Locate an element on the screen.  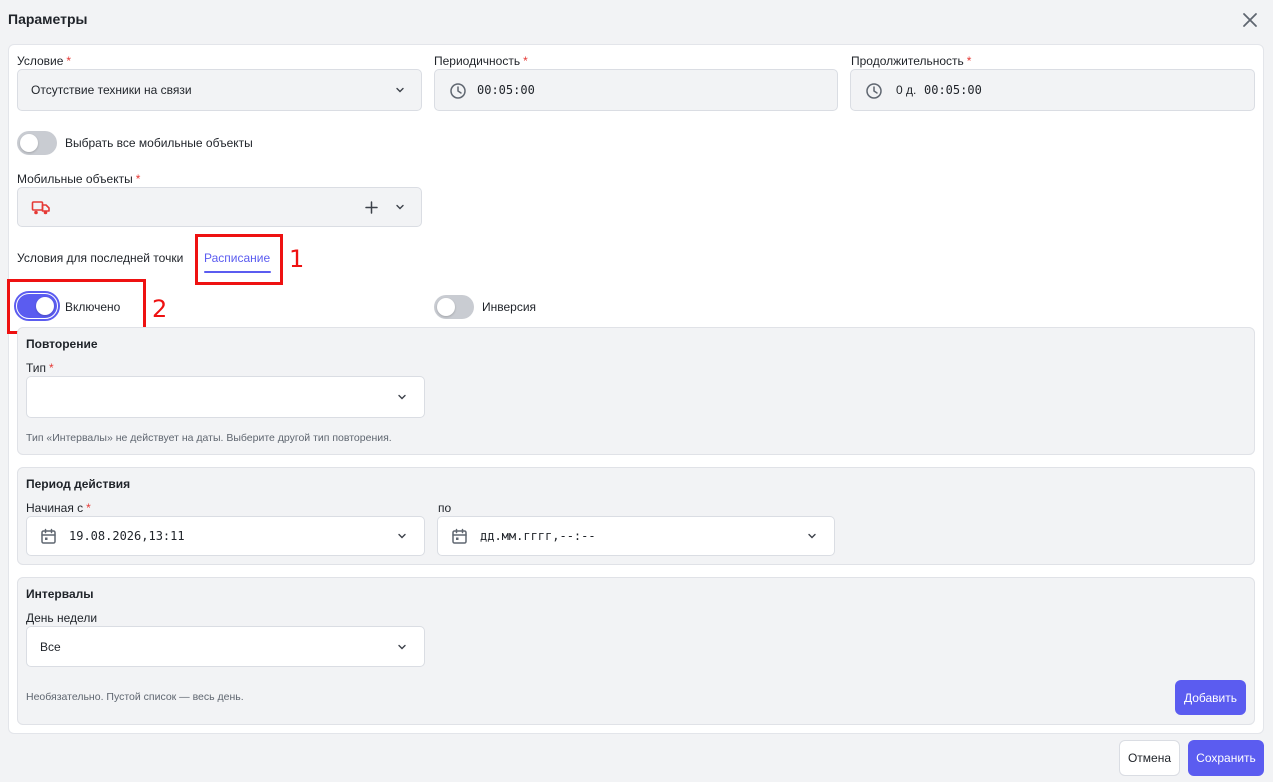
add-interval-button: Добавить is located at coordinates (1210, 697).